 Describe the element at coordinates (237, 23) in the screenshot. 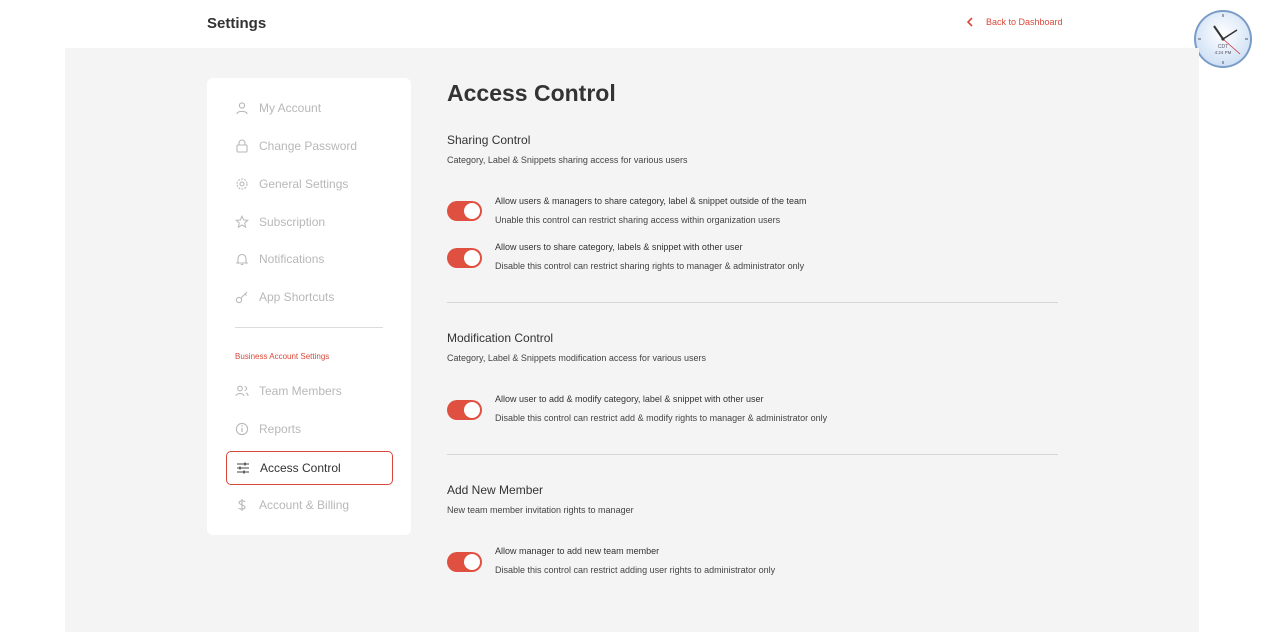

I see `page-title: Settings` at that location.